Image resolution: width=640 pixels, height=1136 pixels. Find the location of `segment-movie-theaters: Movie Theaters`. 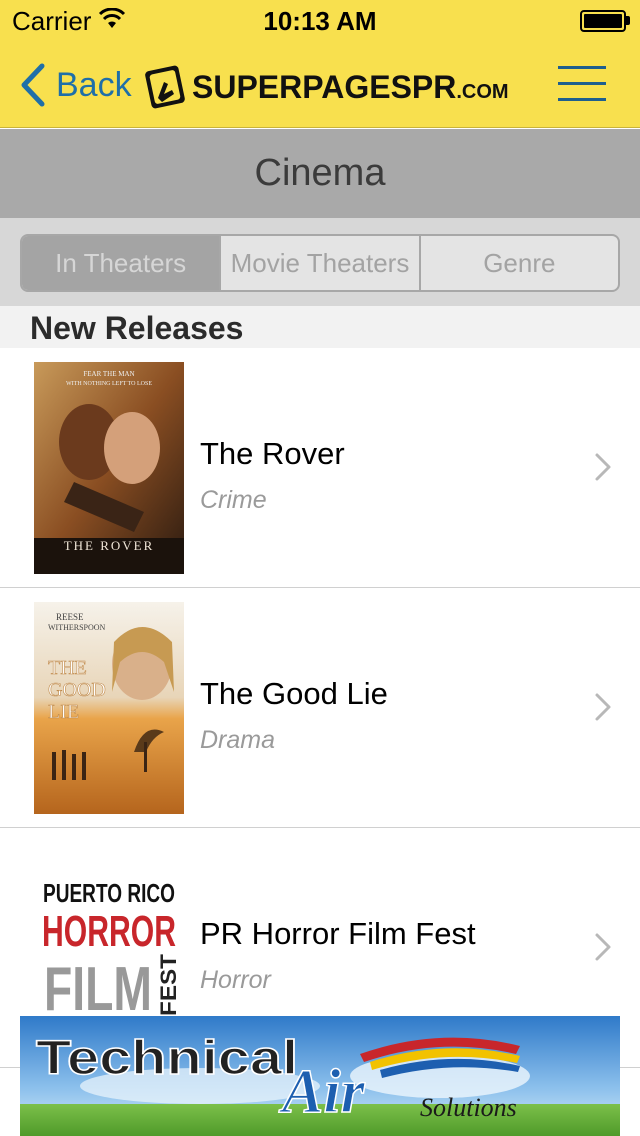

segment-movie-theaters: Movie Theaters is located at coordinates (321, 263).